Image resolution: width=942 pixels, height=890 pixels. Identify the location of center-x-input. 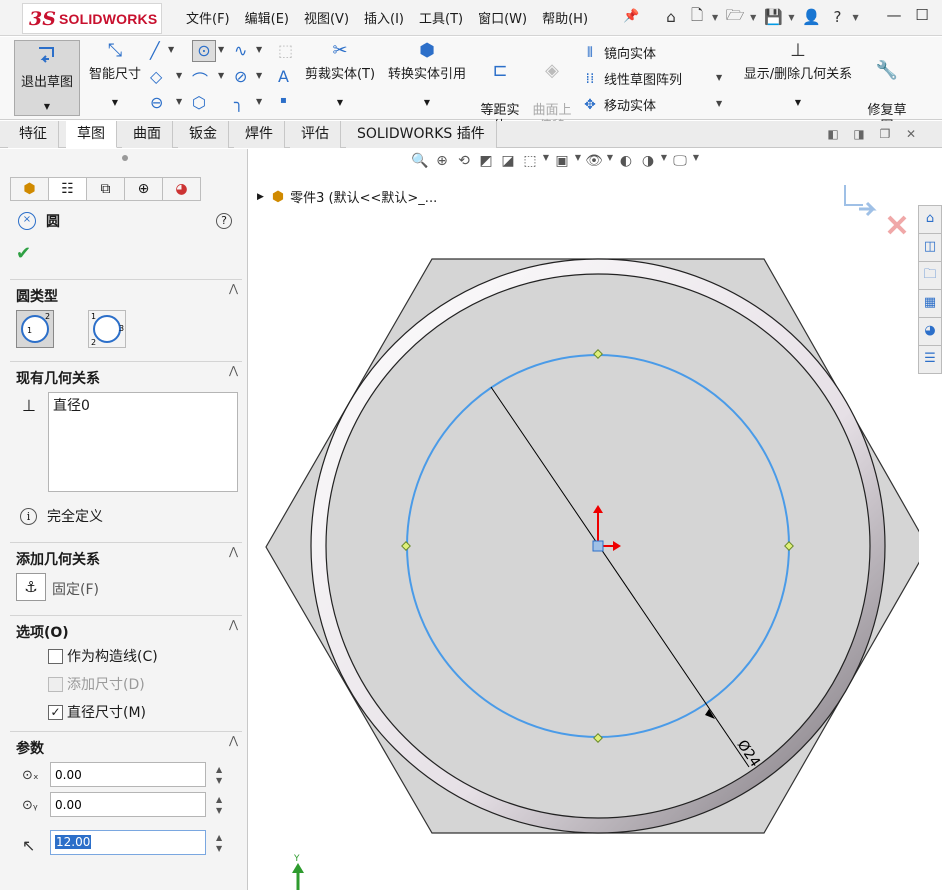
(128, 774).